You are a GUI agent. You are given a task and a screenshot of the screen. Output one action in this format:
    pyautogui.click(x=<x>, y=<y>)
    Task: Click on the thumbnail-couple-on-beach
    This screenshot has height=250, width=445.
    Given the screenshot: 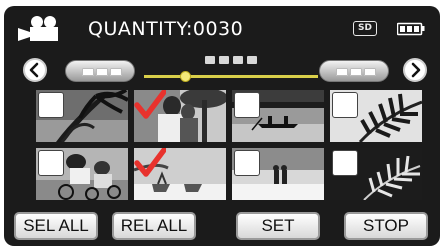 What is the action you would take?
    pyautogui.click(x=278, y=174)
    